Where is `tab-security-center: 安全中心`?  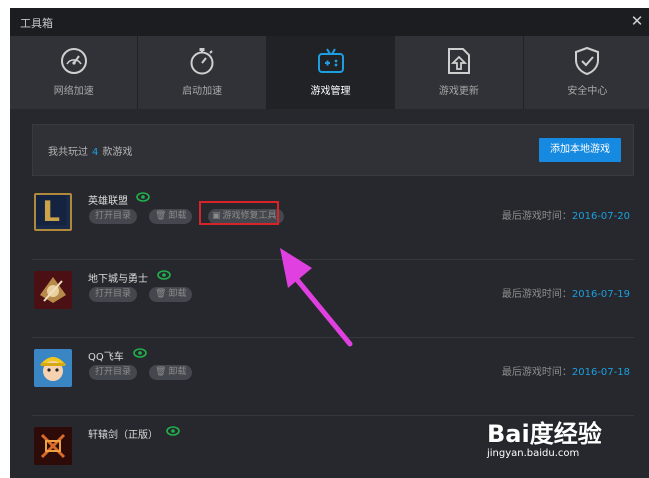 tab-security-center: 安全中心 is located at coordinates (586, 72).